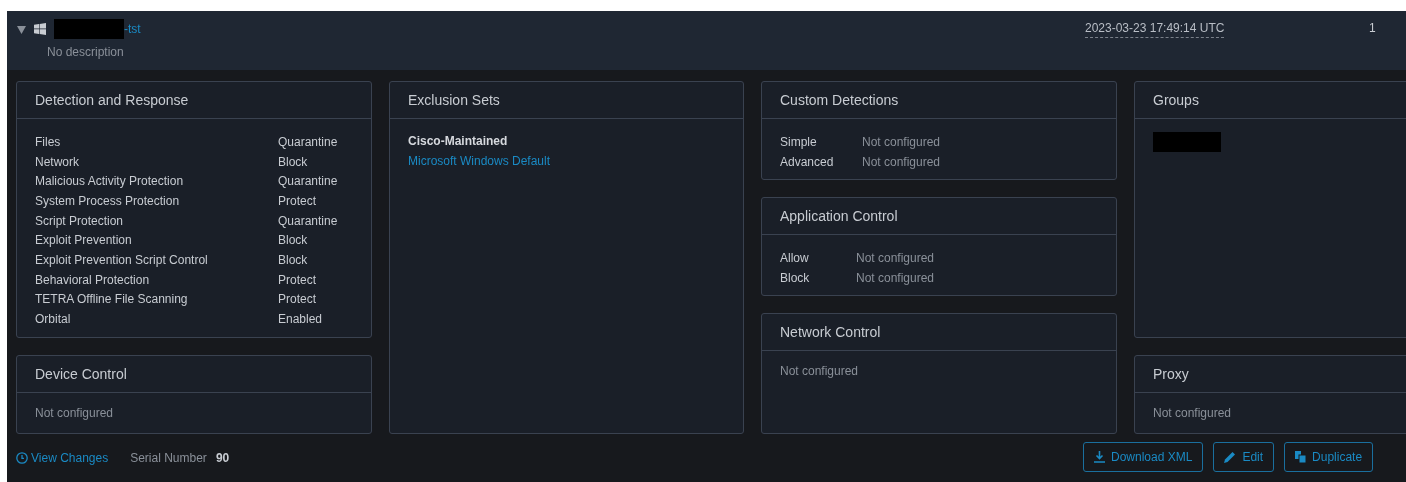 This screenshot has width=1406, height=482. I want to click on duplicate-button: Duplicate, so click(1329, 457).